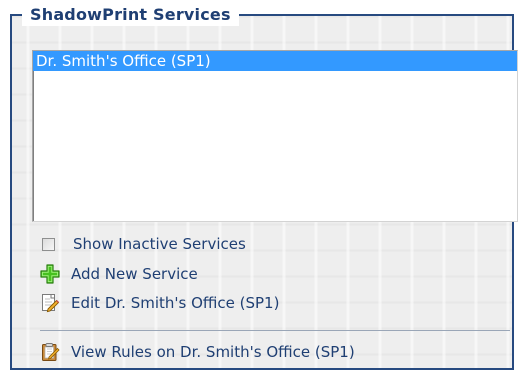 Image resolution: width=526 pixels, height=374 pixels. What do you see at coordinates (275, 330) in the screenshot?
I see `actions-divider` at bounding box center [275, 330].